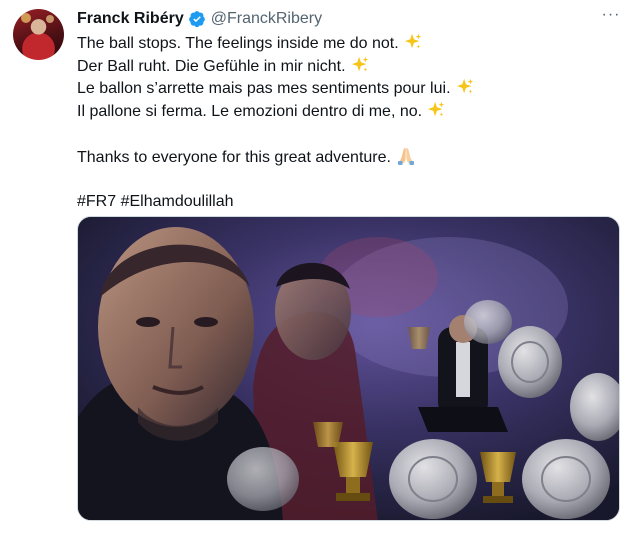 This screenshot has height=533, width=640. I want to click on avatar, so click(38, 34).